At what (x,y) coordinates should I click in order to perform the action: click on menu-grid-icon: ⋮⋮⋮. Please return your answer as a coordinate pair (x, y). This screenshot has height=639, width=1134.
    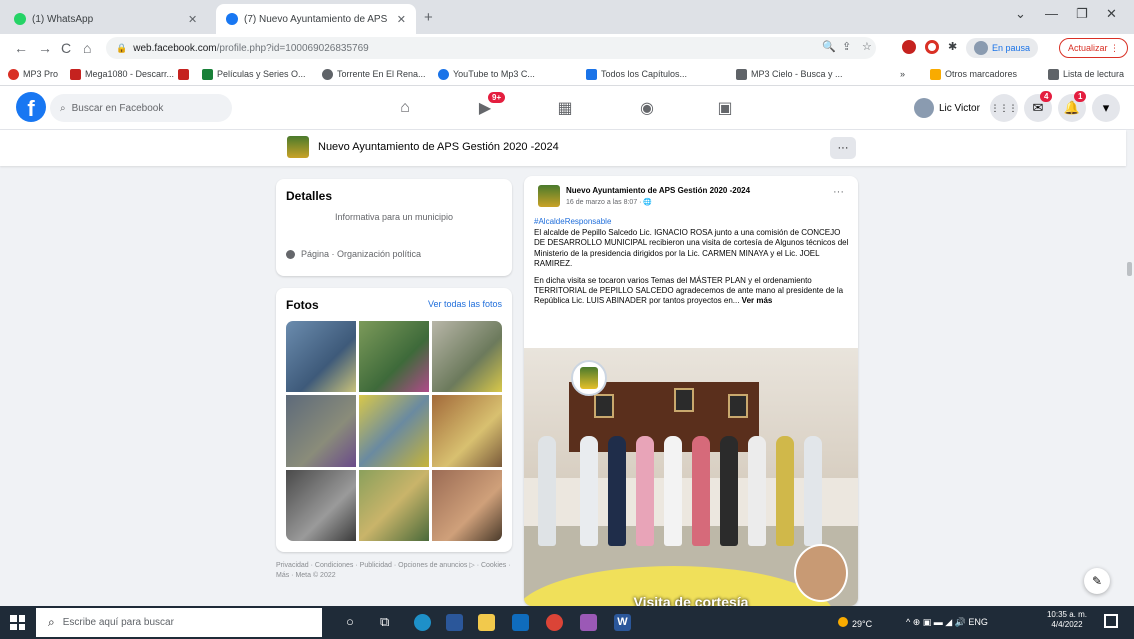
    Looking at the image, I should click on (1004, 108).